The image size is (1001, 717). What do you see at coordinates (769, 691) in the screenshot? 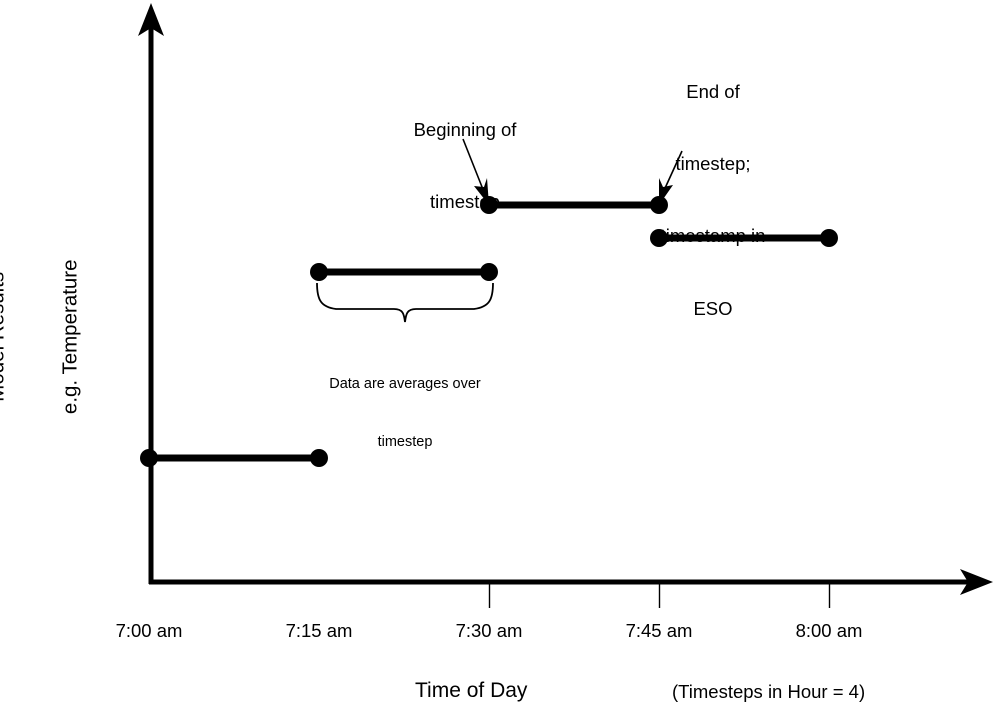
I see `timesteps-per-hour-note: (Timesteps in Hour = 4)` at bounding box center [769, 691].